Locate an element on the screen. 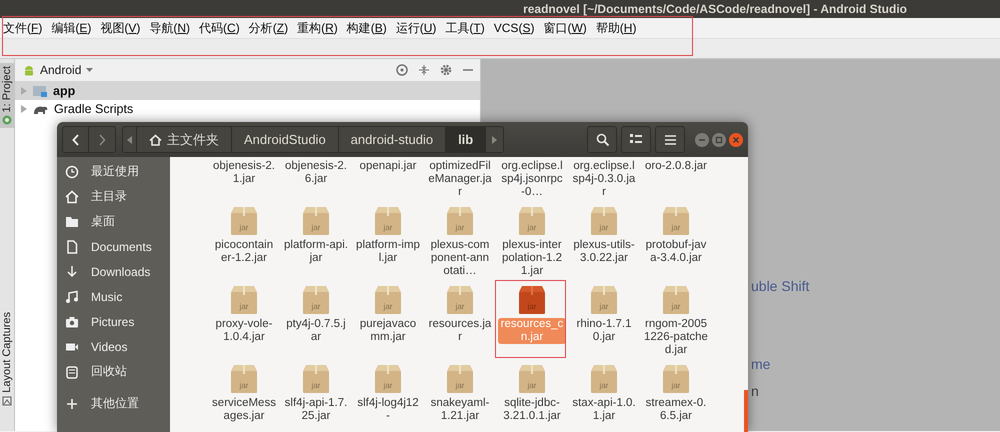 The height and width of the screenshot is (432, 1000). file-name: protobuf-java-3.4.0.jar is located at coordinates (676, 252).